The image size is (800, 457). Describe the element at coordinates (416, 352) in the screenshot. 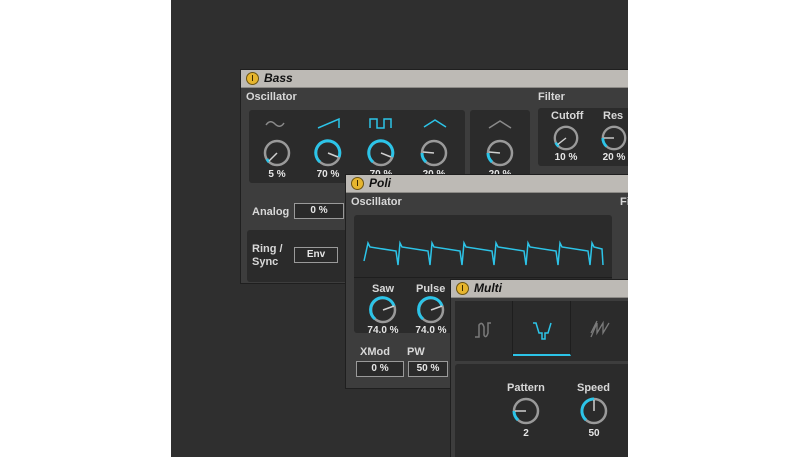

I see `pw-label: PW` at that location.